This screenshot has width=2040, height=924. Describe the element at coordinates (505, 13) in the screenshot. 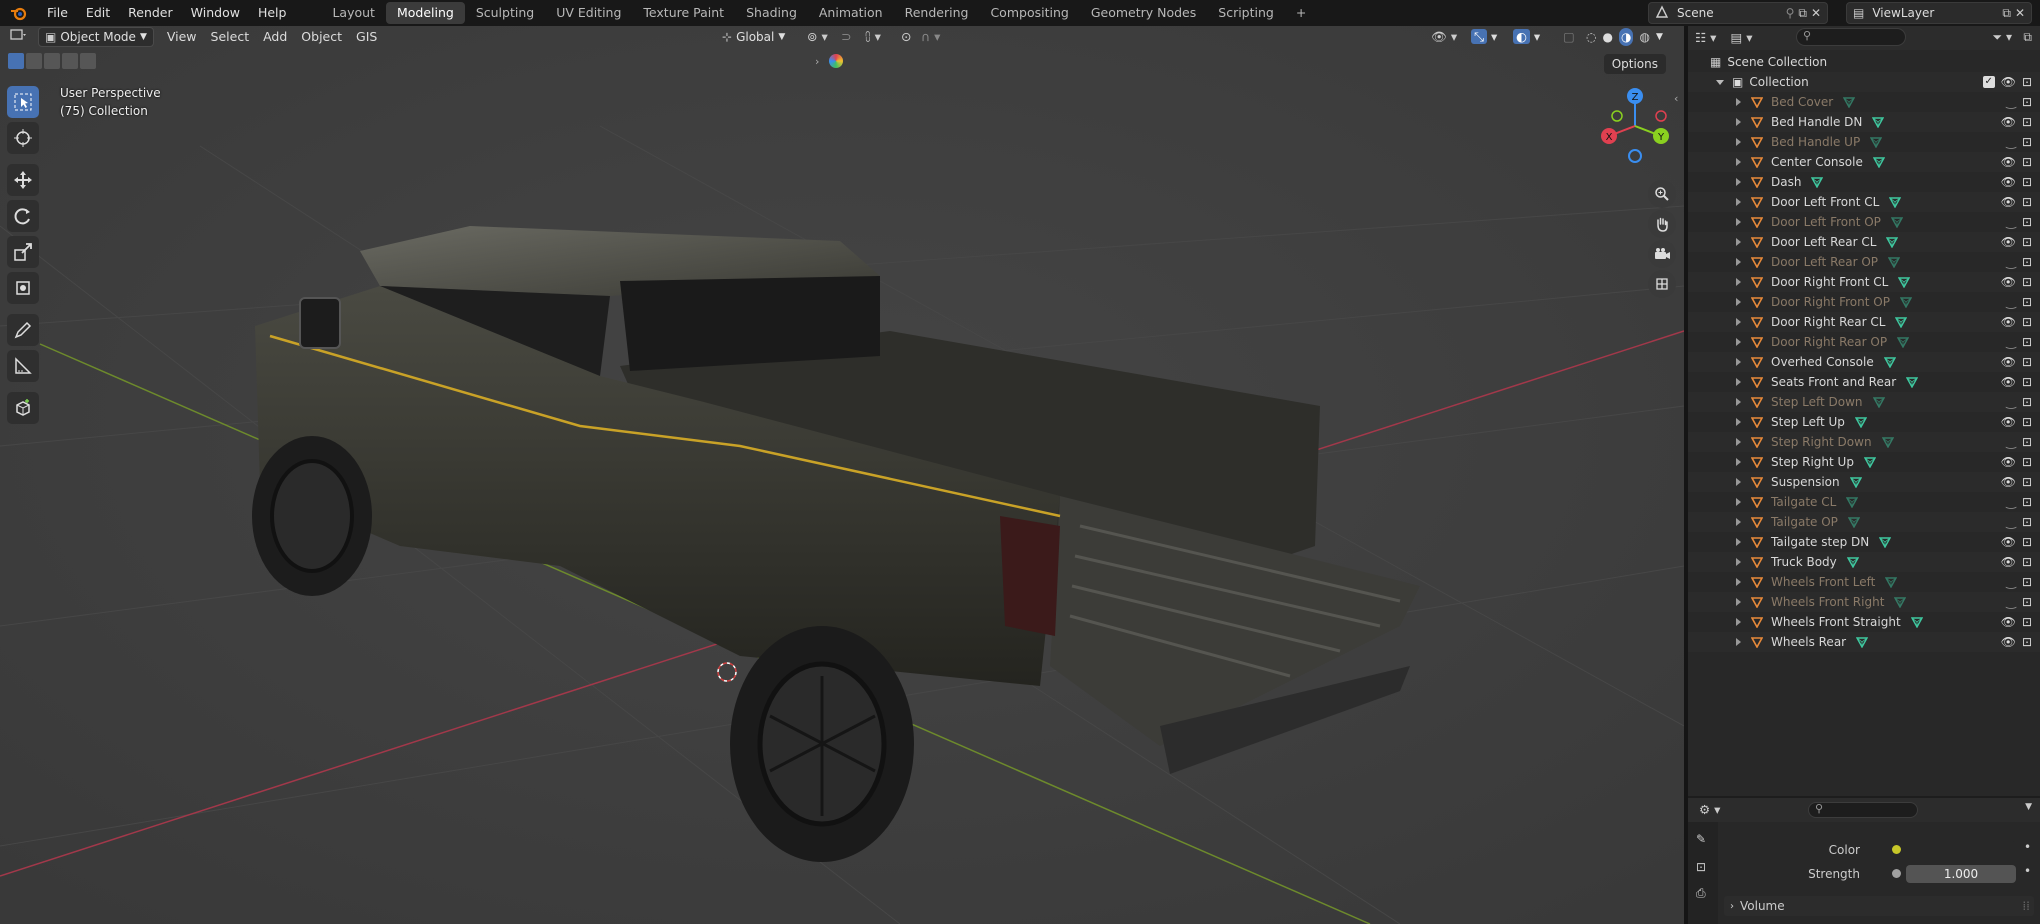

I see `tab-sculpting: Sculpting` at that location.